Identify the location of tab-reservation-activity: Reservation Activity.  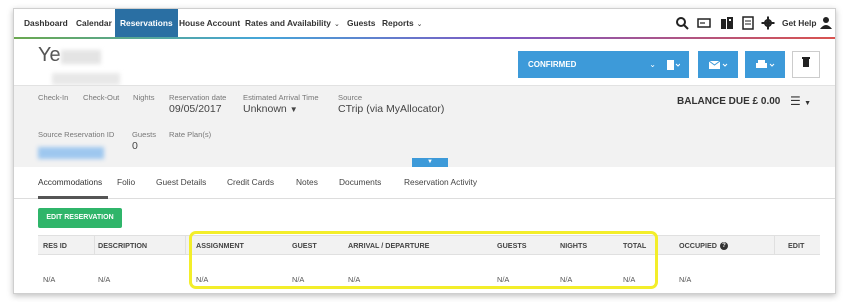
(440, 182).